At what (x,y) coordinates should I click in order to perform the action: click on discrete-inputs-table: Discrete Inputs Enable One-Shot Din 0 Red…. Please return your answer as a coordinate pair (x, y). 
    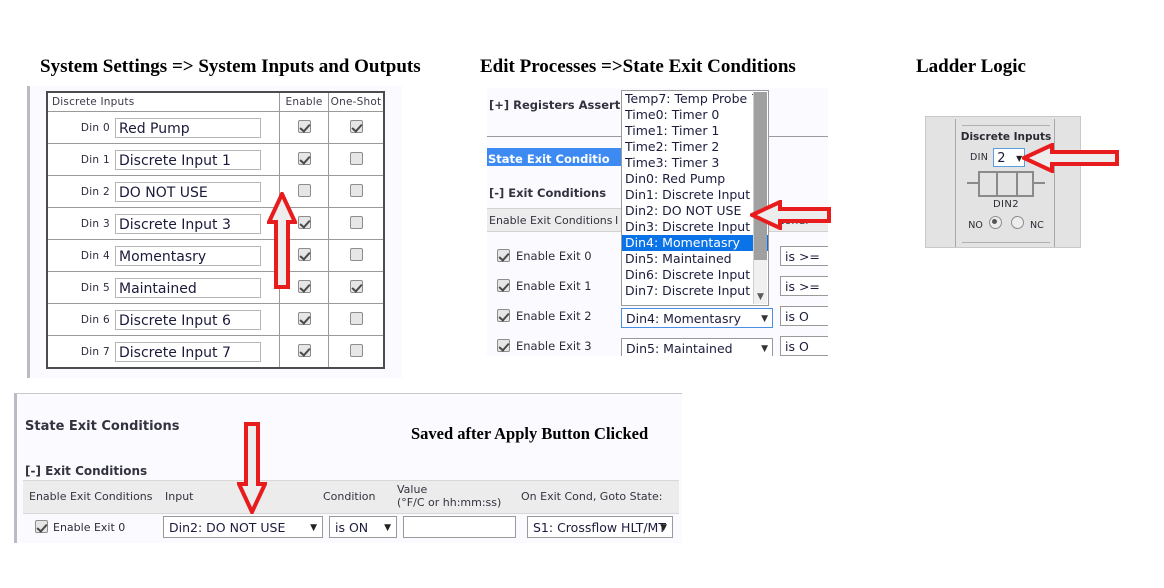
    Looking at the image, I should click on (215, 230).